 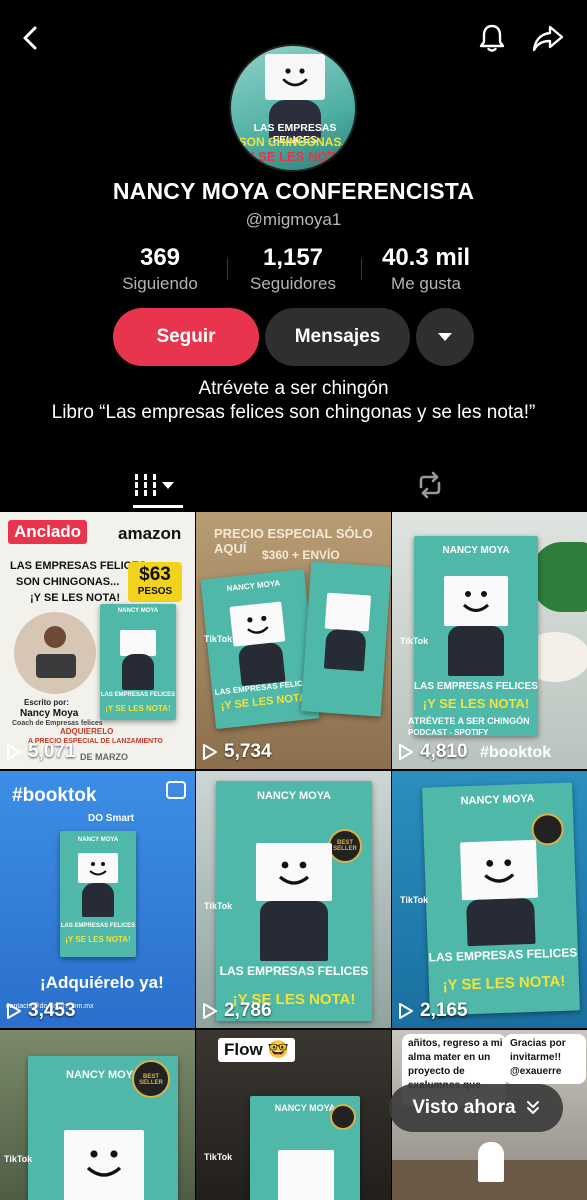 I want to click on messages-button: Mensajes, so click(x=337, y=337).